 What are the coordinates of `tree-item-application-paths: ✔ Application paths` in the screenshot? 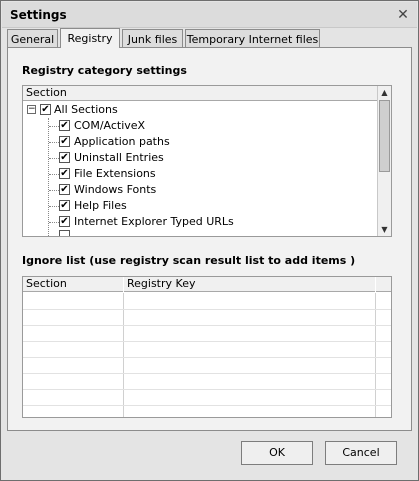 It's located at (200, 142).